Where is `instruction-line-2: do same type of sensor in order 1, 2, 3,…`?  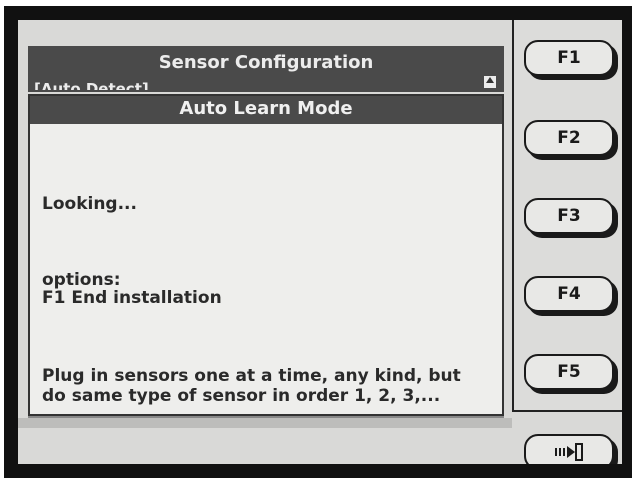 instruction-line-2: do same type of sensor in order 1, 2, 3,… is located at coordinates (241, 396).